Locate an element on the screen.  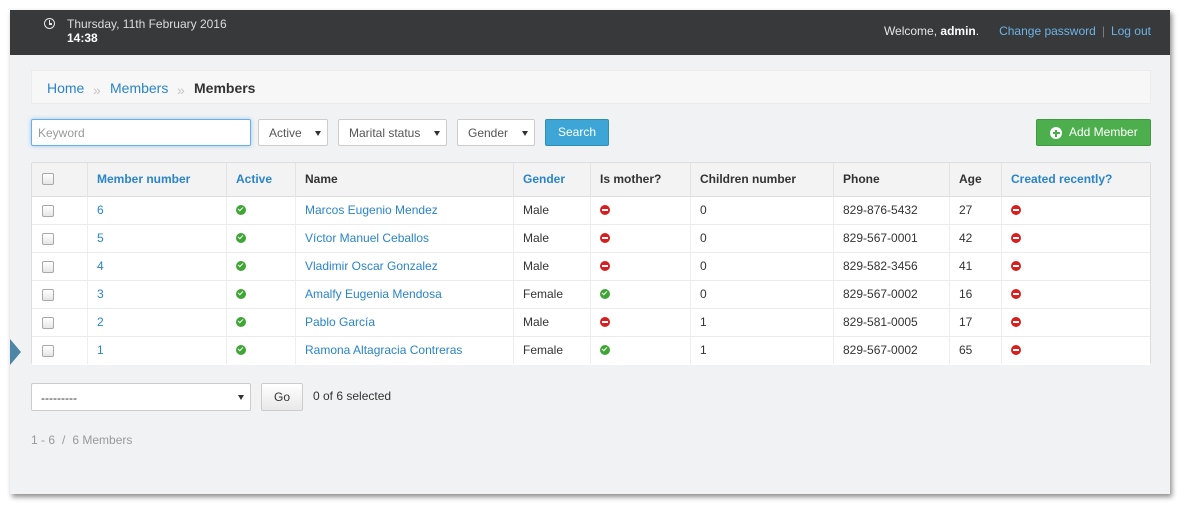
member-number-link: 2 is located at coordinates (100, 322).